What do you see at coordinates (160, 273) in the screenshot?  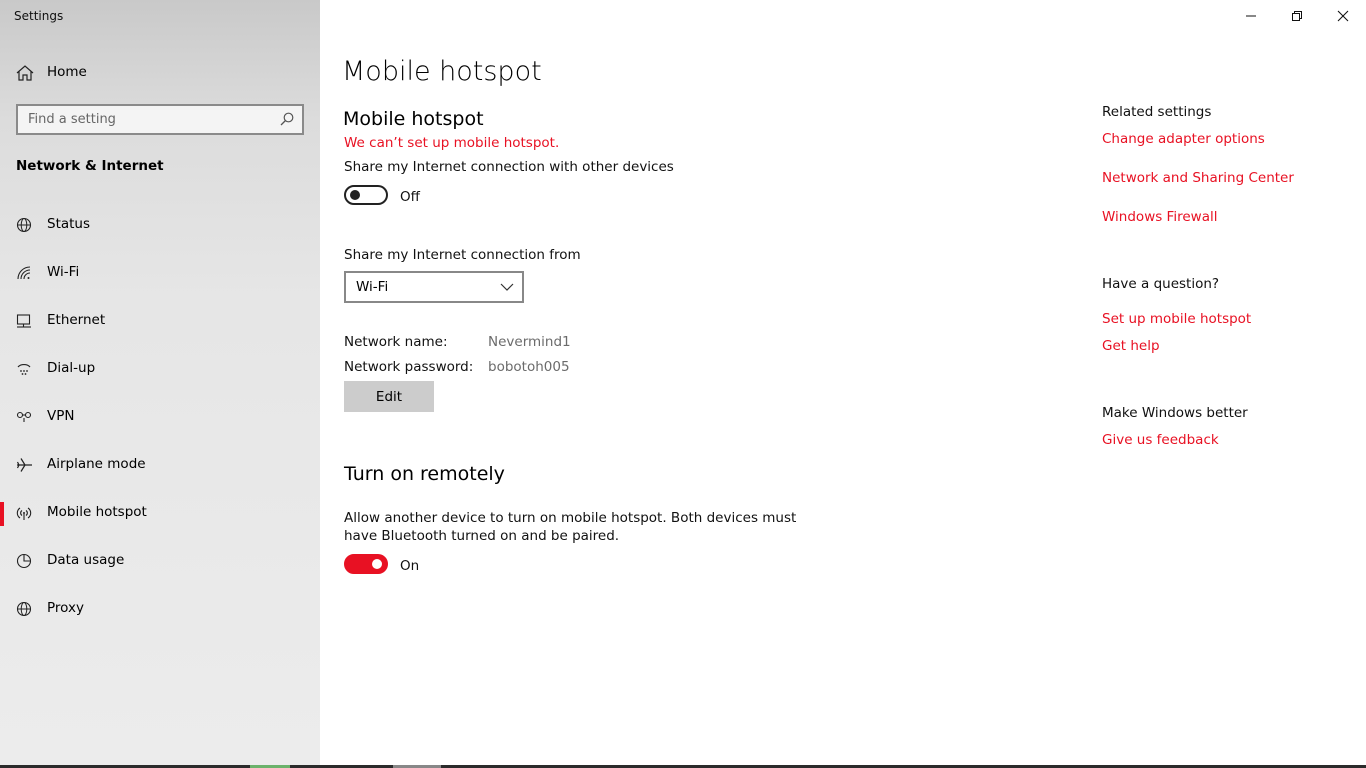 I see `sidebar-item-wifi: Wi-Fi` at bounding box center [160, 273].